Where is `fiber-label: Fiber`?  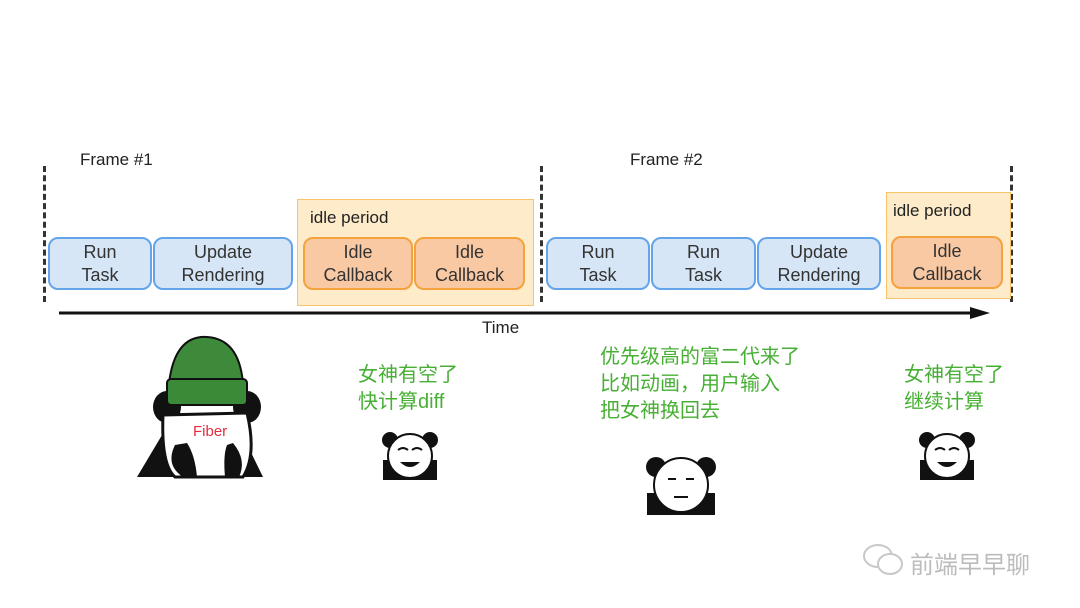 fiber-label: Fiber is located at coordinates (210, 431).